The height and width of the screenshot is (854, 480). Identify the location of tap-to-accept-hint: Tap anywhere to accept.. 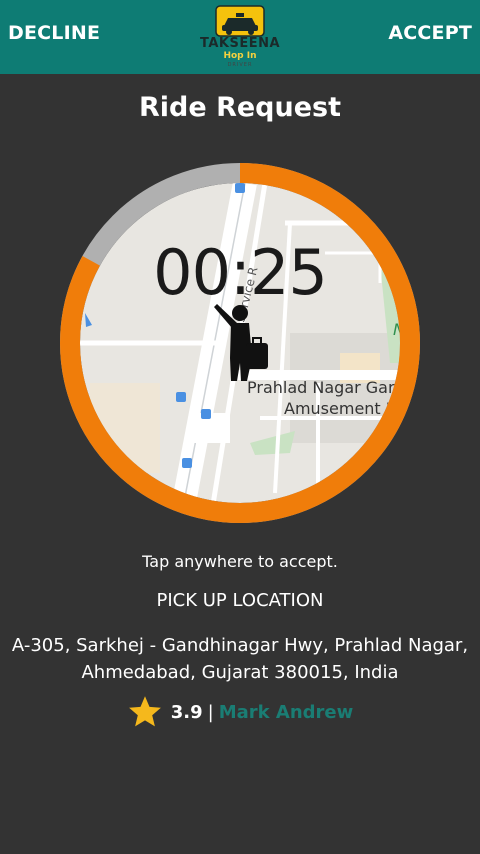
(240, 561).